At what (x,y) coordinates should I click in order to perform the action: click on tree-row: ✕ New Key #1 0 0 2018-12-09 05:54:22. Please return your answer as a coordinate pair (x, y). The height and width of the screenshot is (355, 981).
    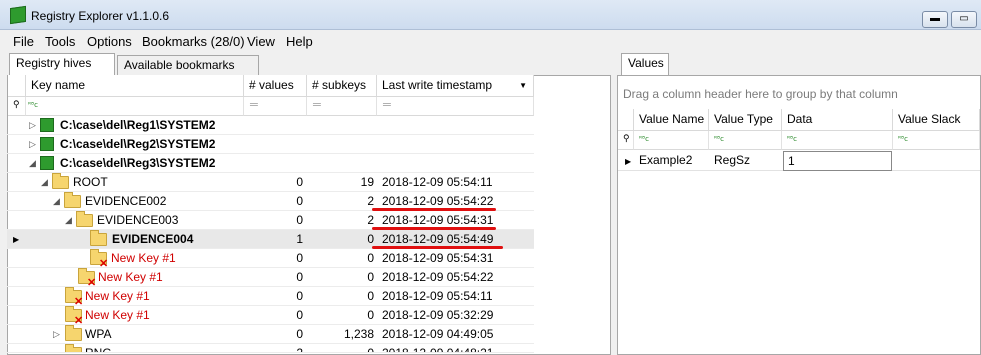
    Looking at the image, I should click on (270, 278).